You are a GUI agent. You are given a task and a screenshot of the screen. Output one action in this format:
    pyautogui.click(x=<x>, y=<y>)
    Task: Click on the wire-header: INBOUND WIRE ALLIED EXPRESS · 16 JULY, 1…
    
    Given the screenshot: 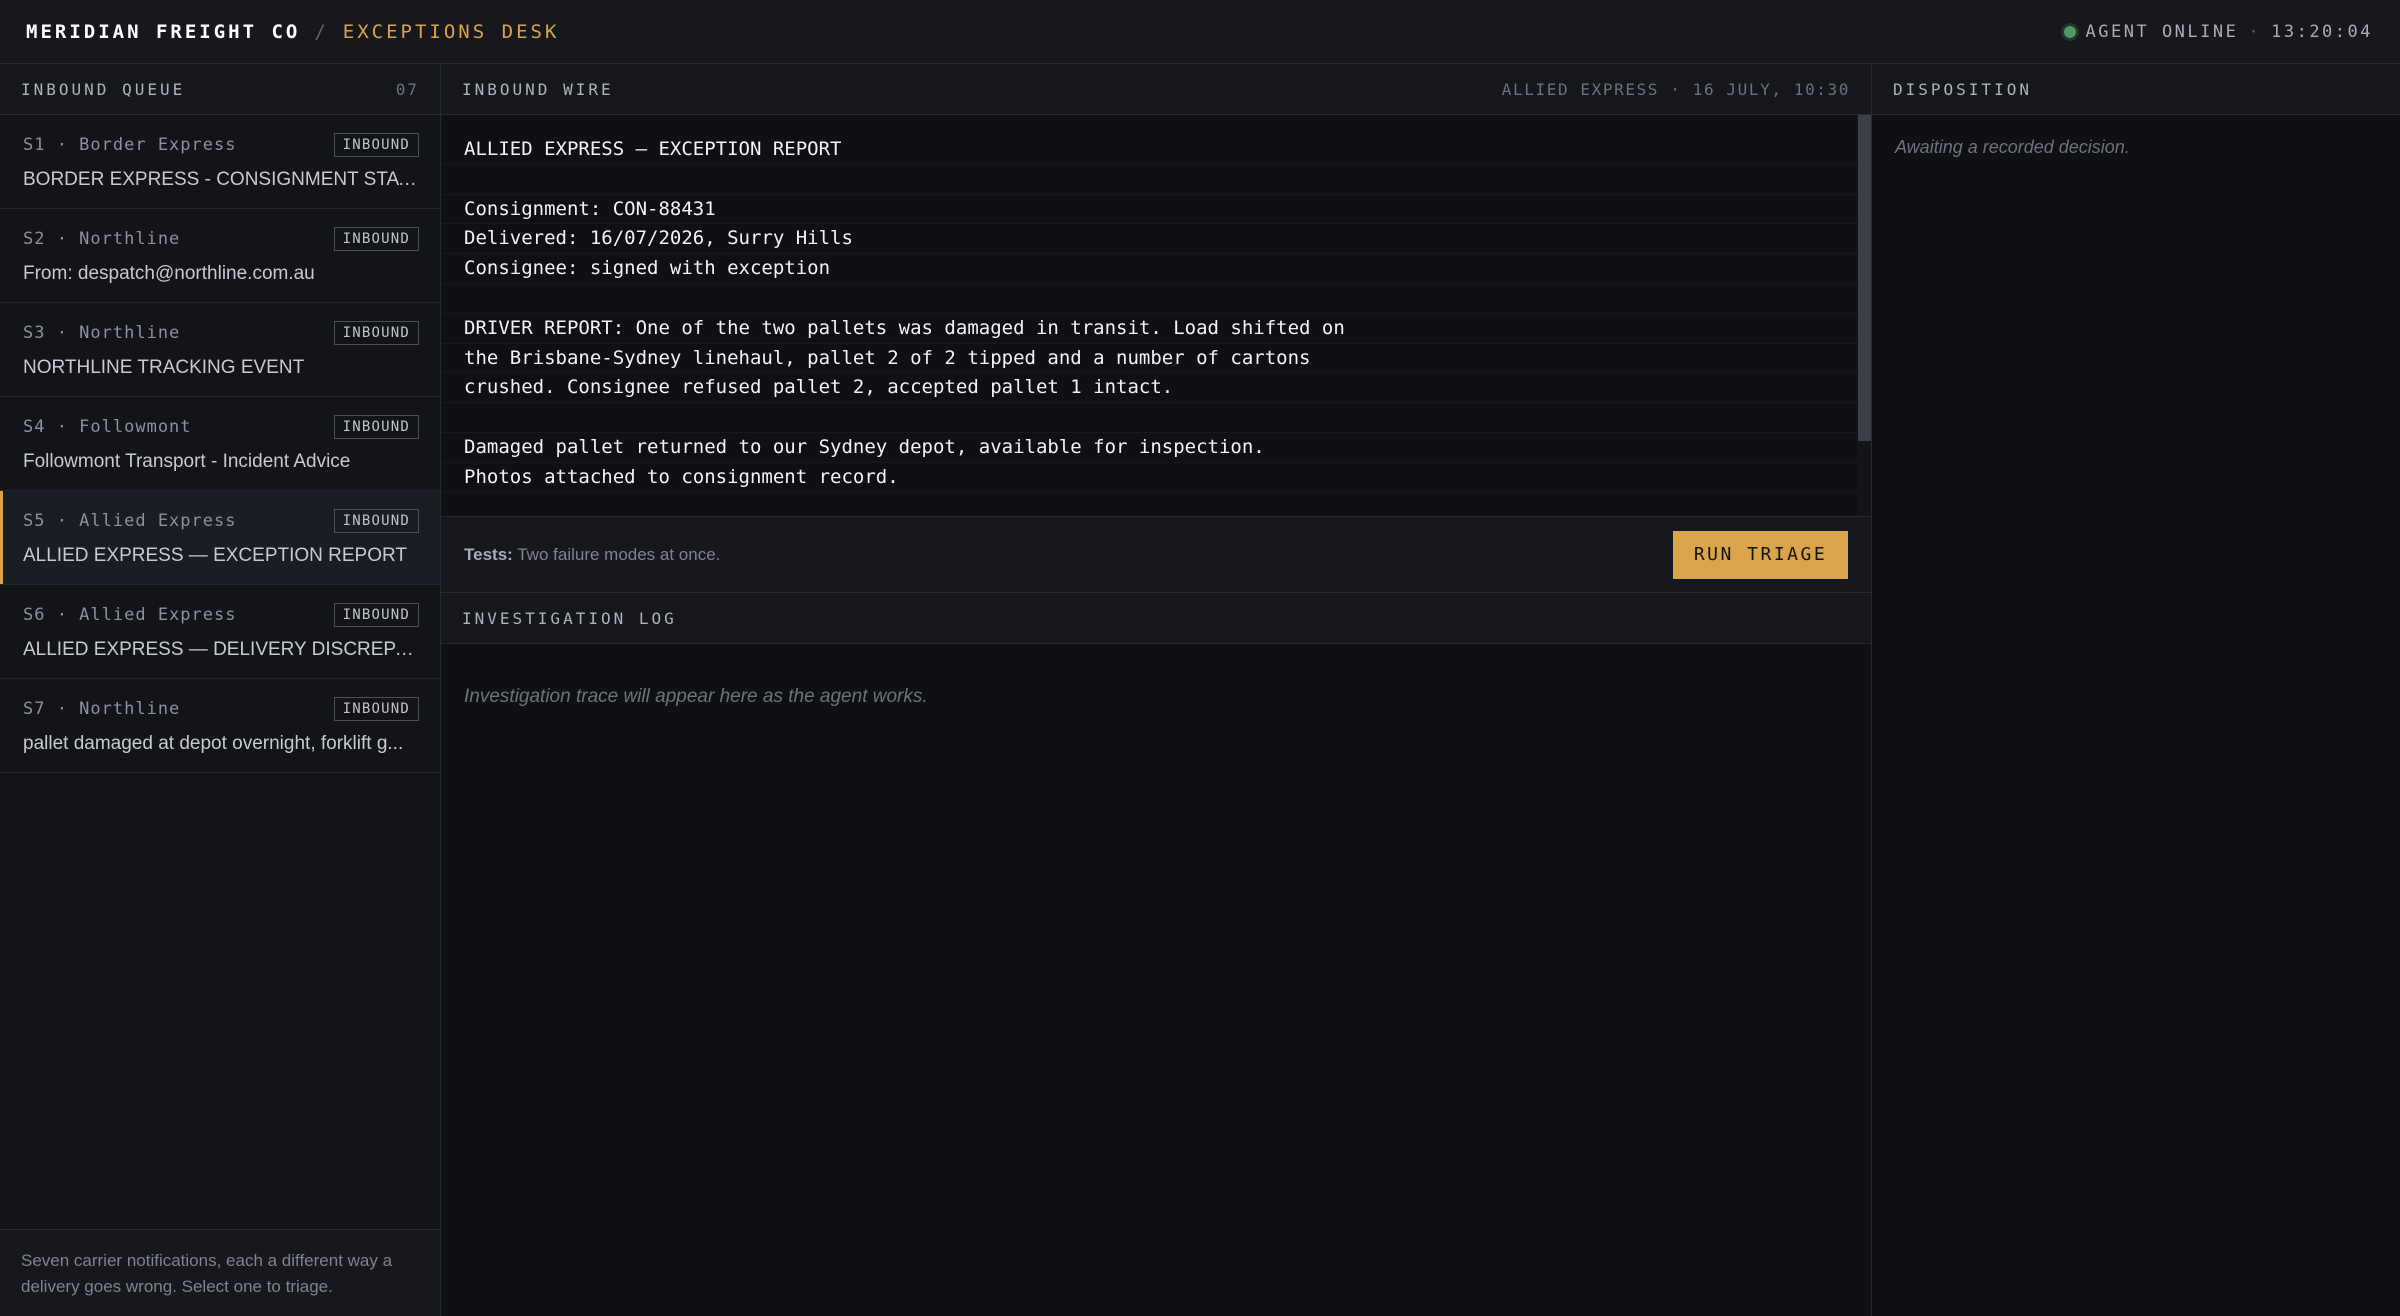 What is the action you would take?
    pyautogui.click(x=1156, y=89)
    